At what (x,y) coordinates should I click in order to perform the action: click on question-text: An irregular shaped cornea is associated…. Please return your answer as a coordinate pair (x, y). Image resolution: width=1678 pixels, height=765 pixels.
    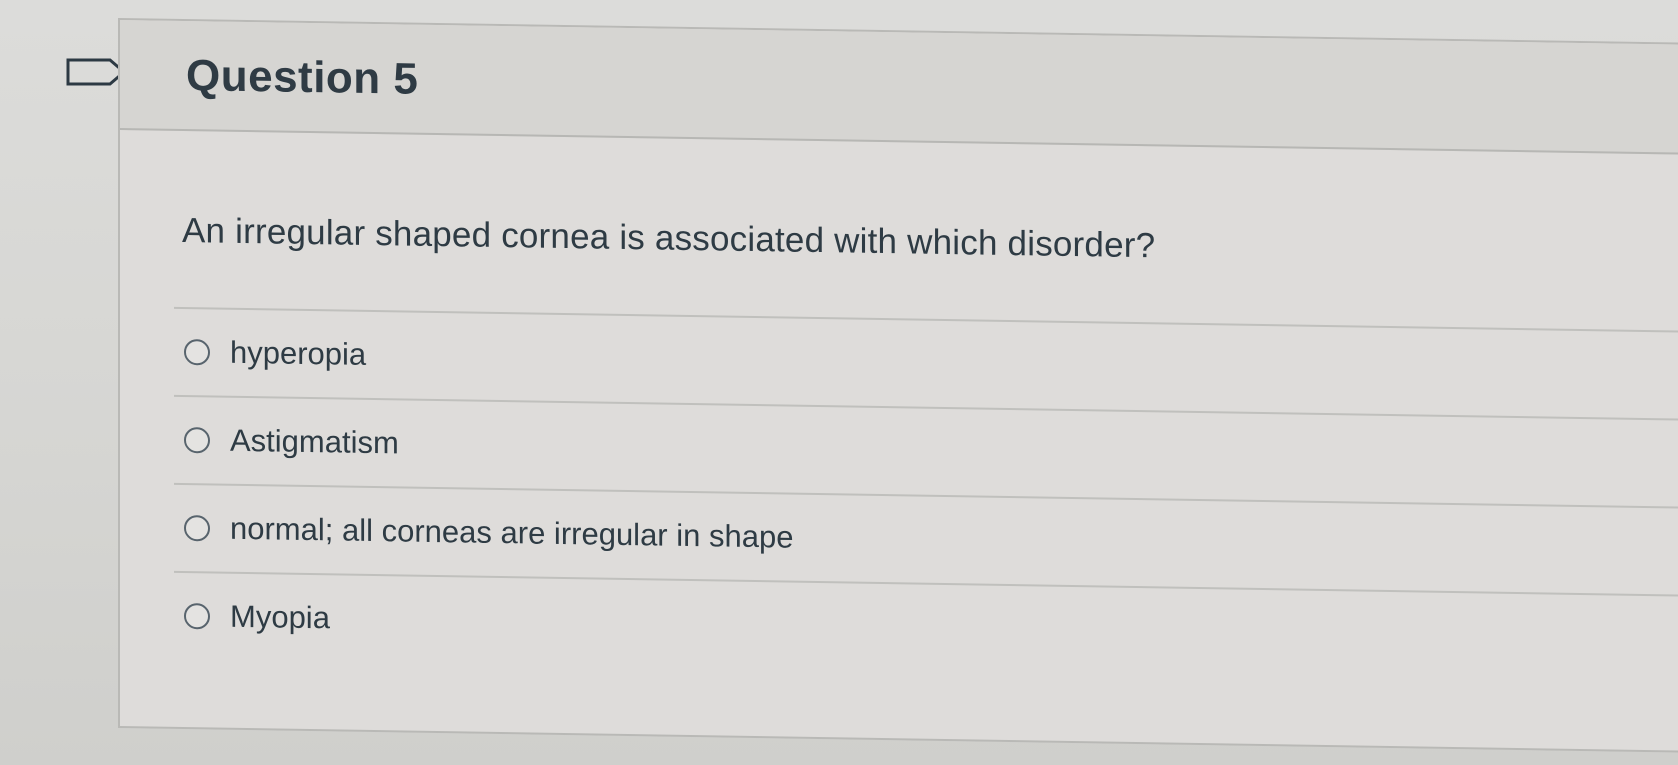
    Looking at the image, I should click on (669, 238).